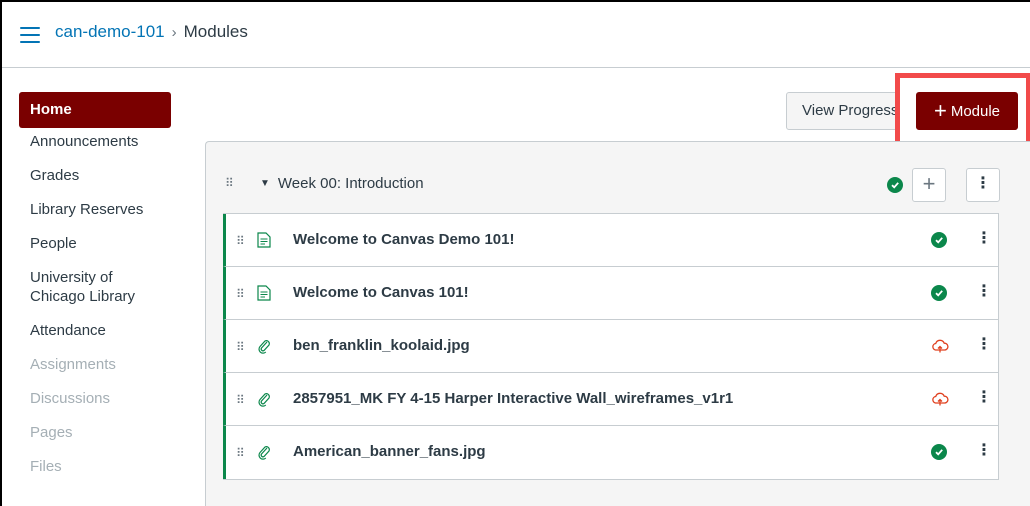  Describe the element at coordinates (95, 243) in the screenshot. I see `nav-item-people: People` at that location.